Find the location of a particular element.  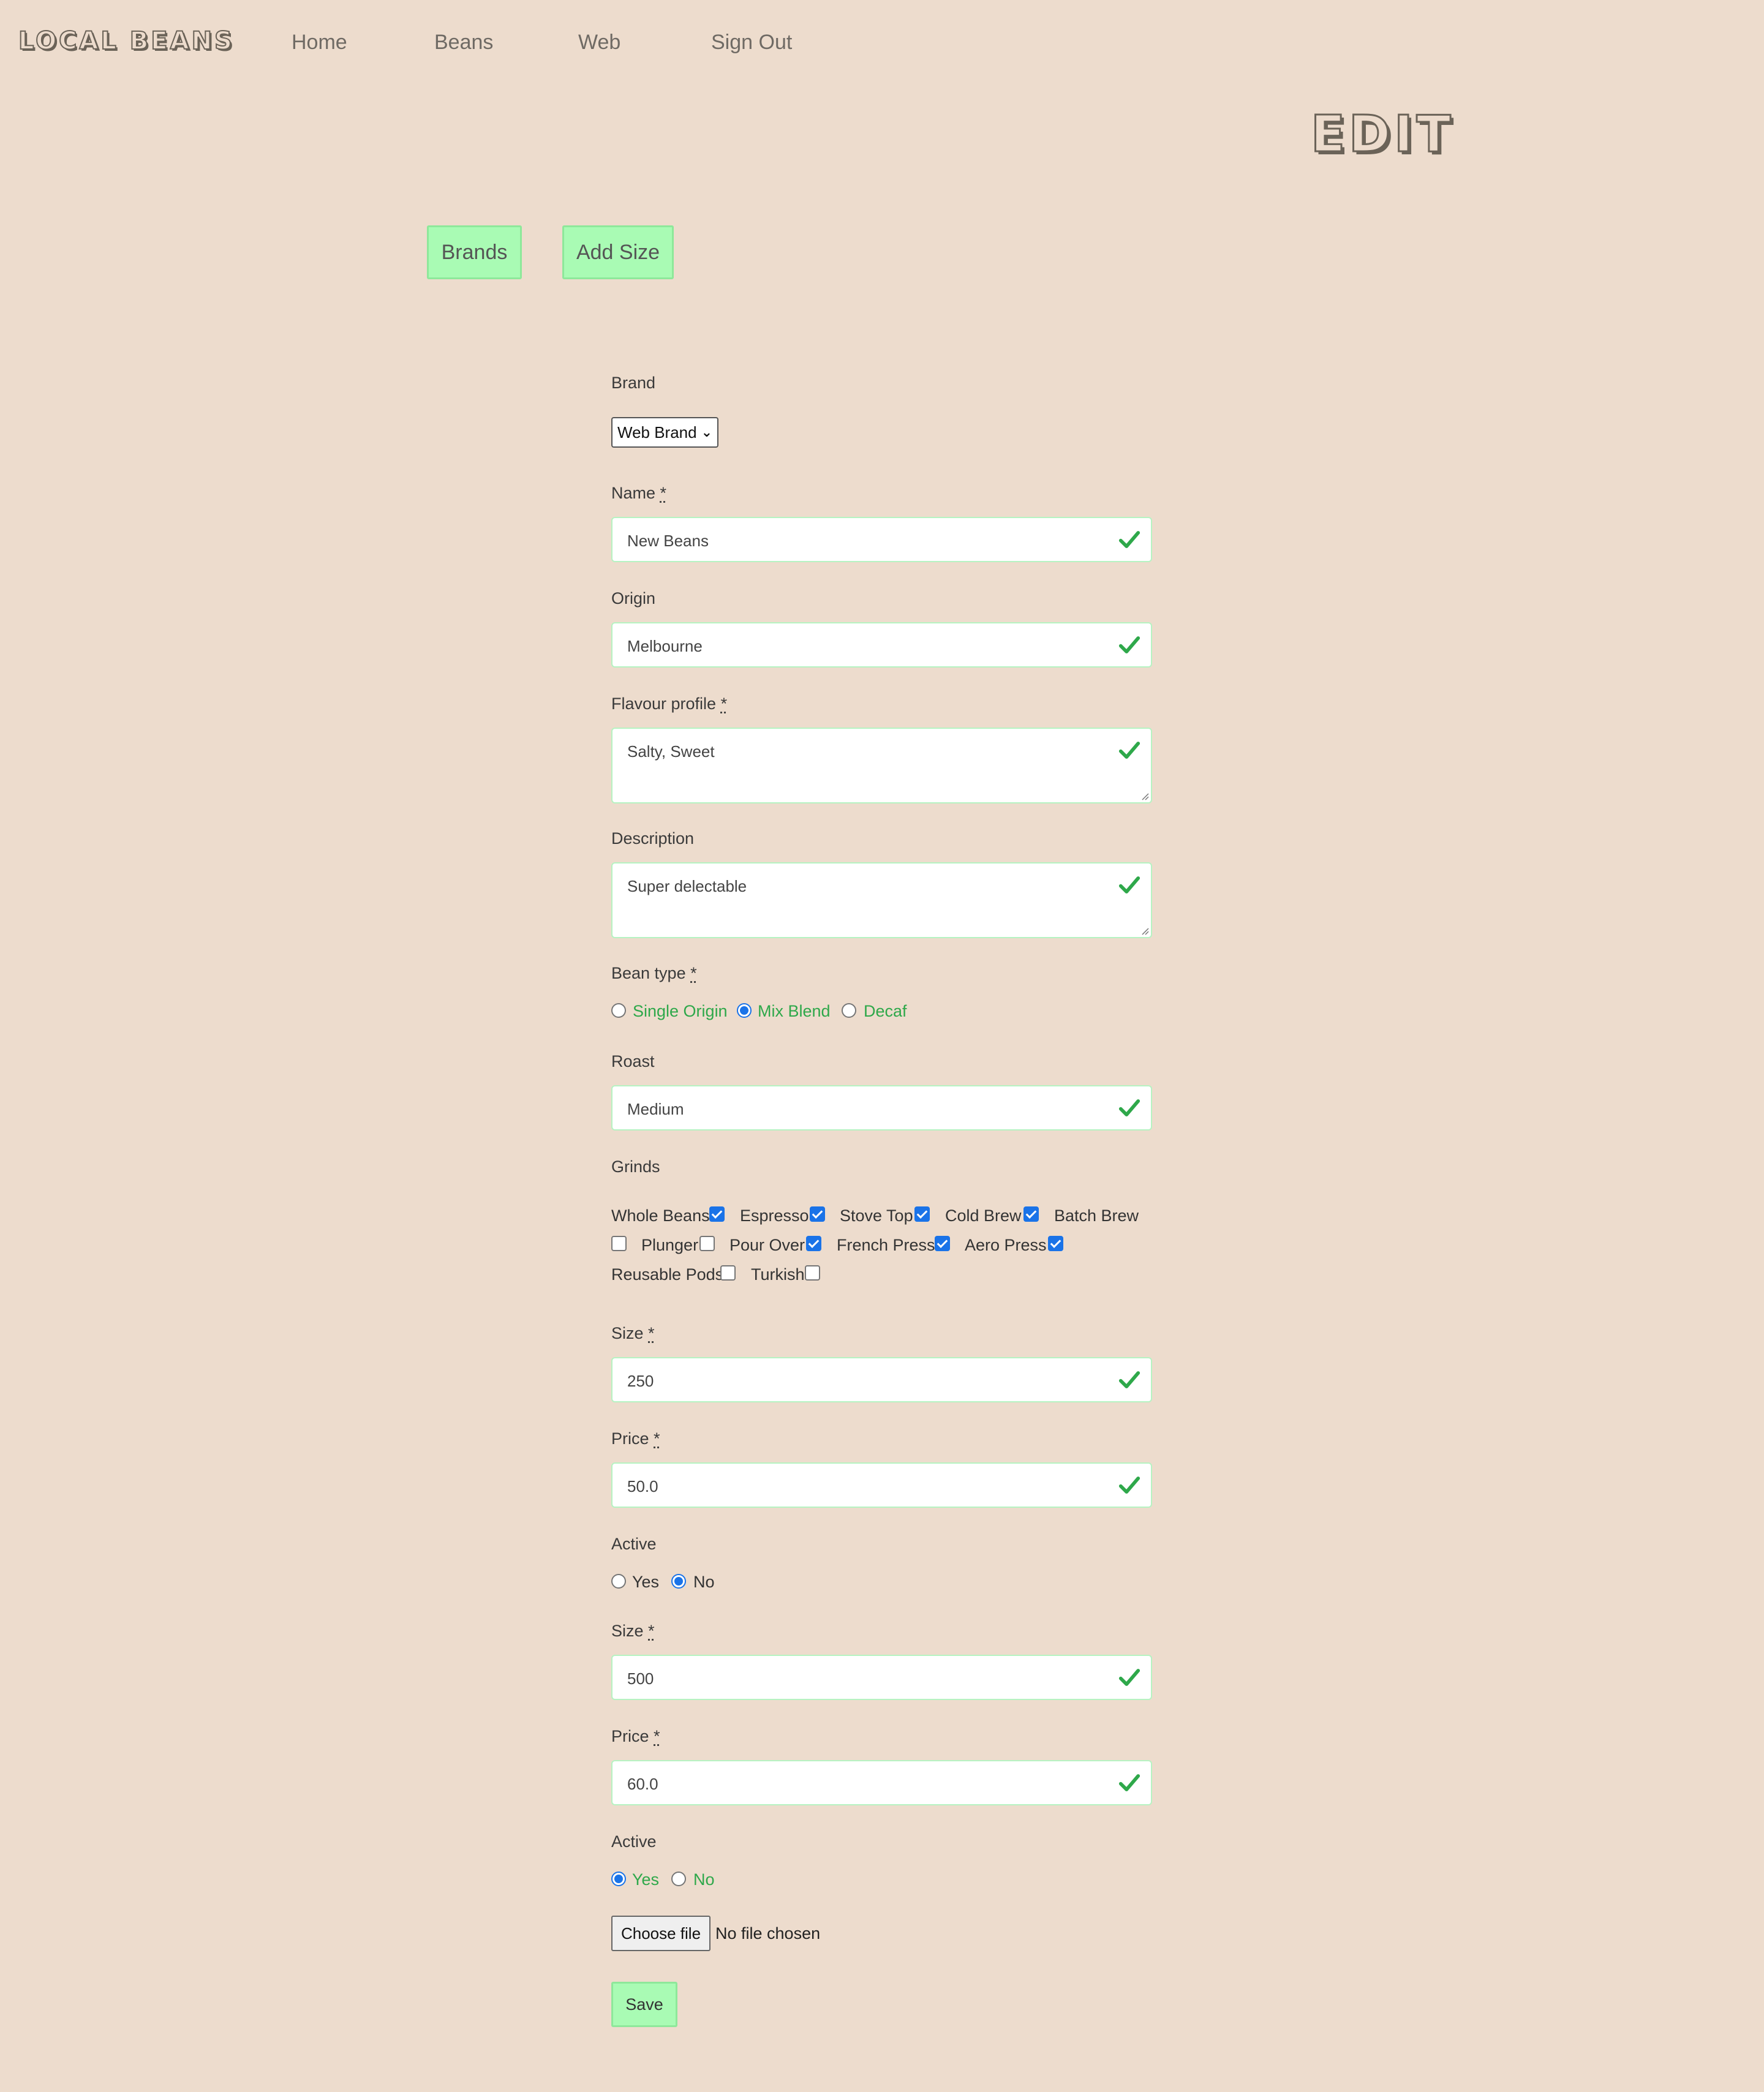

grind-pour-over-checkbox is located at coordinates (813, 1243).